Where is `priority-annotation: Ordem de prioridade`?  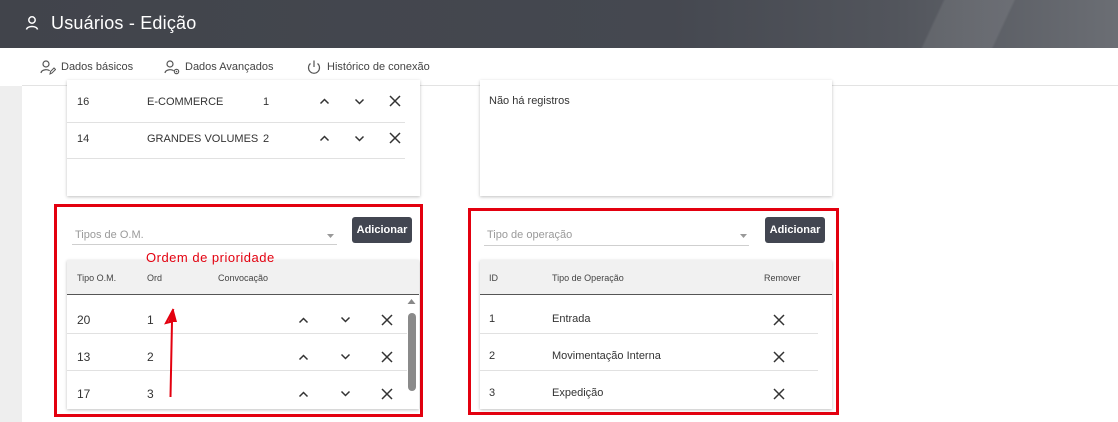
priority-annotation: Ordem de prioridade is located at coordinates (210, 257).